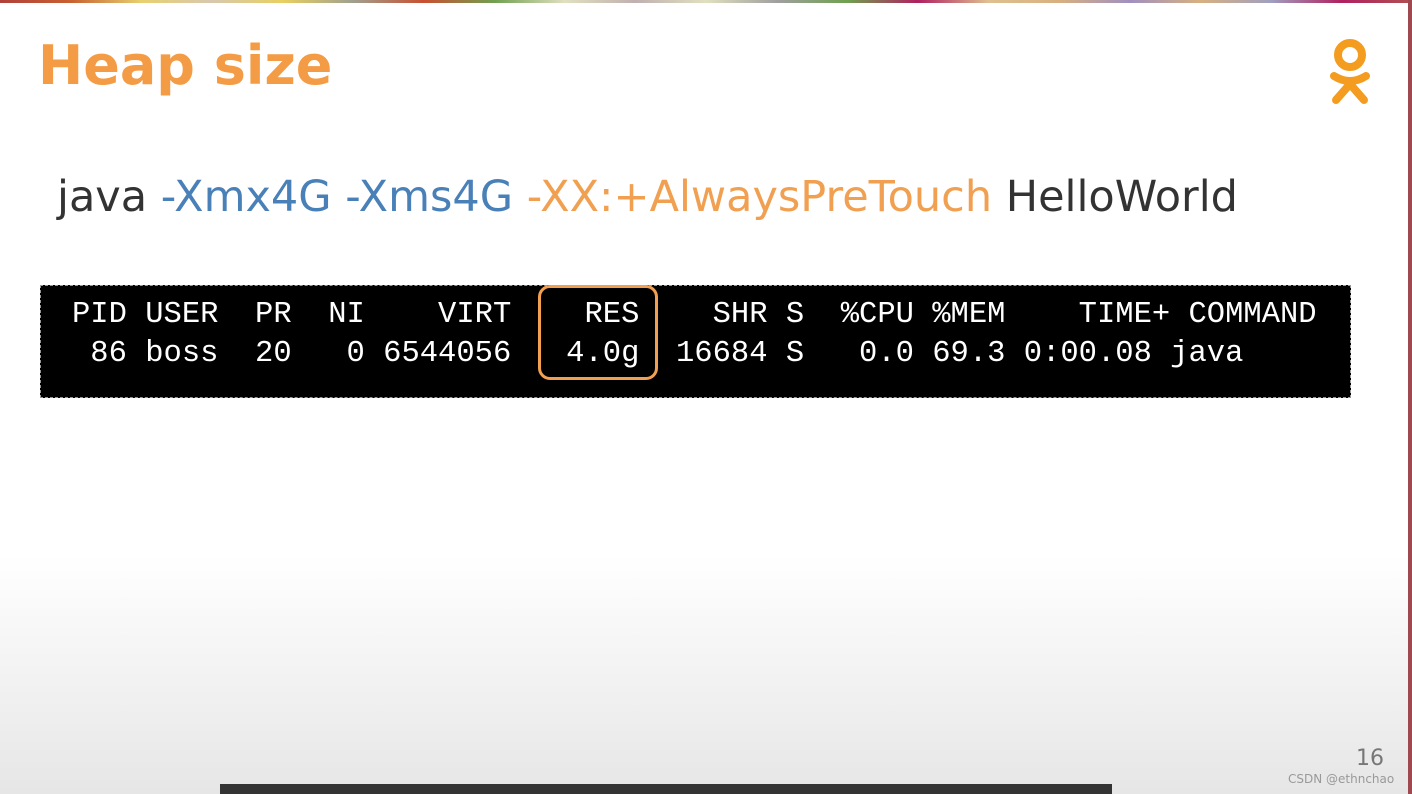  Describe the element at coordinates (1121, 197) in the screenshot. I see `main-class: HelloWorld` at that location.